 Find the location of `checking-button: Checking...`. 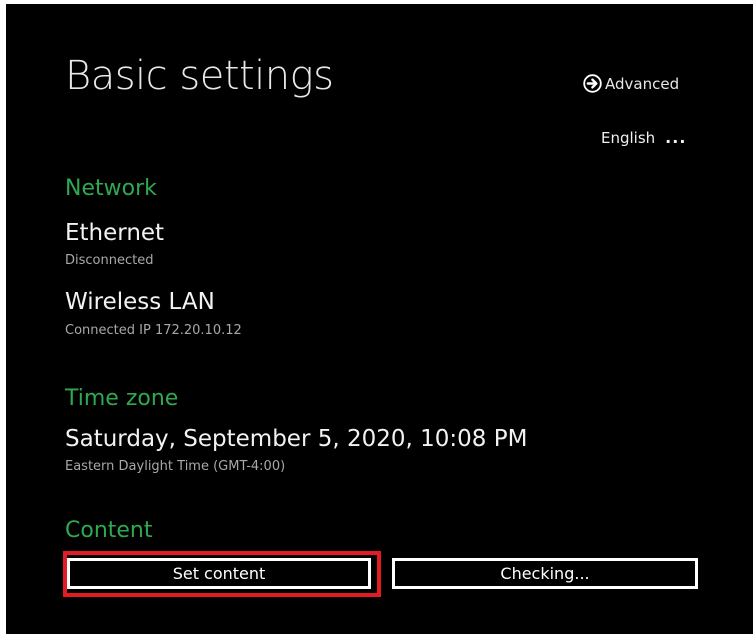

checking-button: Checking... is located at coordinates (545, 573).